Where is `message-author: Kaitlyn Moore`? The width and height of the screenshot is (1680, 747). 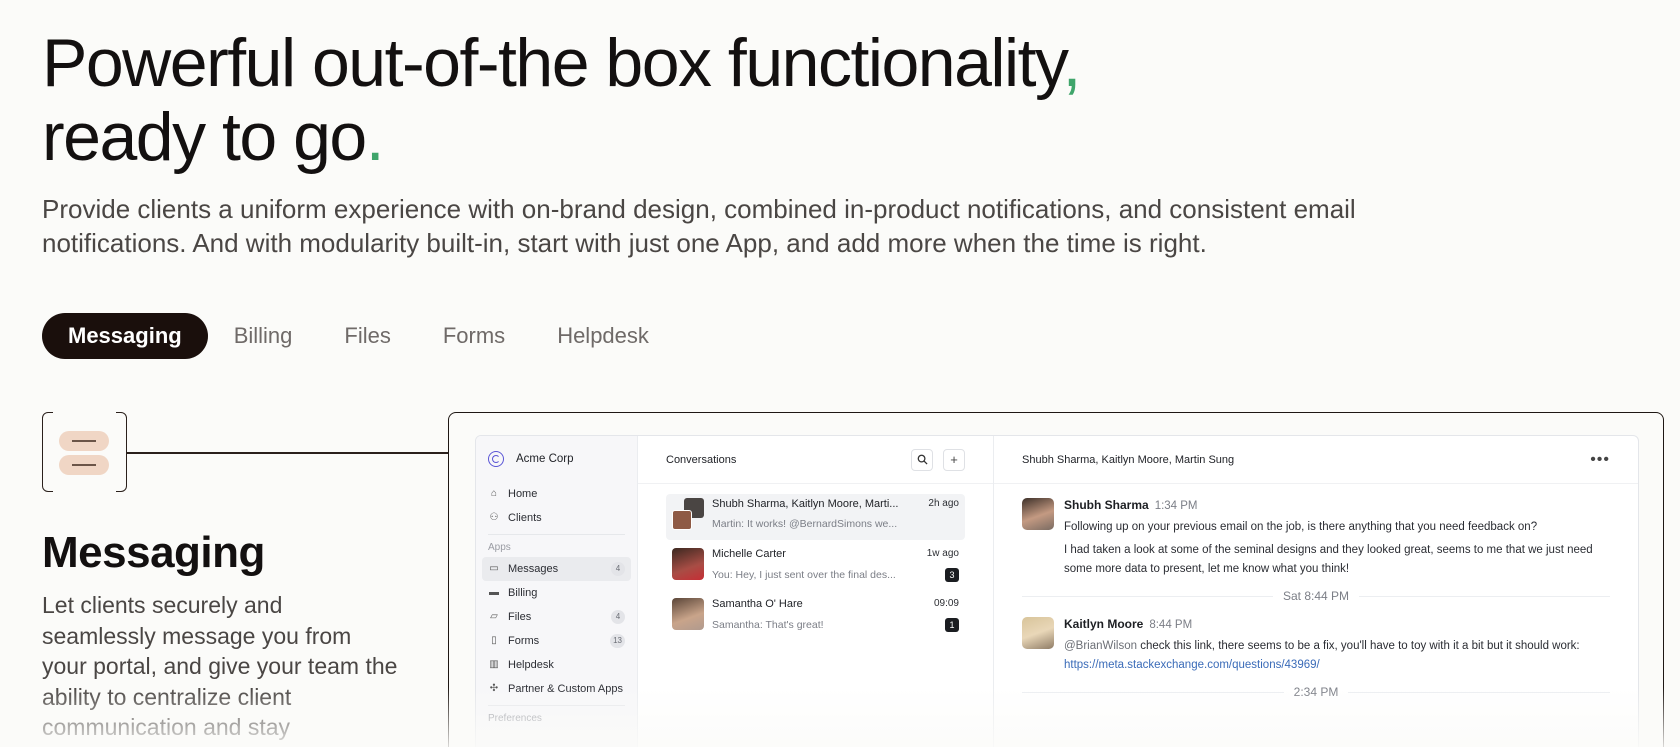
message-author: Kaitlyn Moore is located at coordinates (1104, 624).